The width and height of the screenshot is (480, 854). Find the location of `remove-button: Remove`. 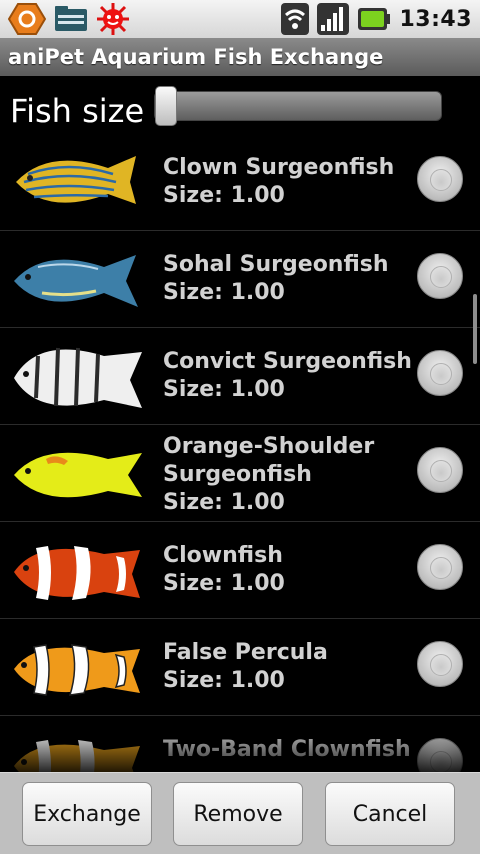

remove-button: Remove is located at coordinates (238, 814).